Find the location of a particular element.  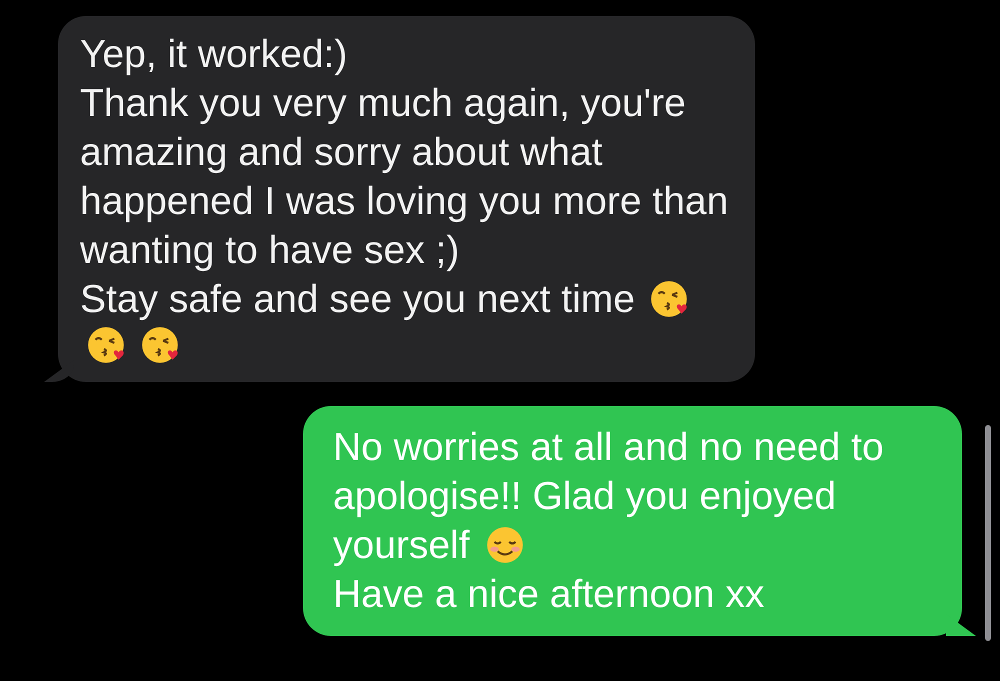

message-text: yourself is located at coordinates (401, 546).